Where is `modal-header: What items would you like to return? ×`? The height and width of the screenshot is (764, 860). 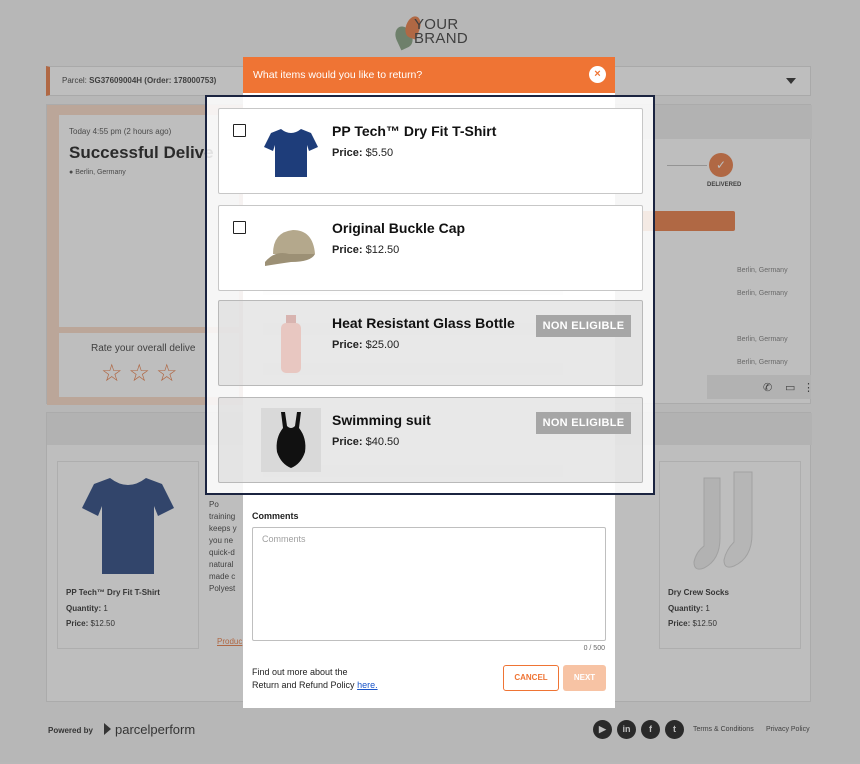
modal-header: What items would you like to return? × is located at coordinates (429, 75).